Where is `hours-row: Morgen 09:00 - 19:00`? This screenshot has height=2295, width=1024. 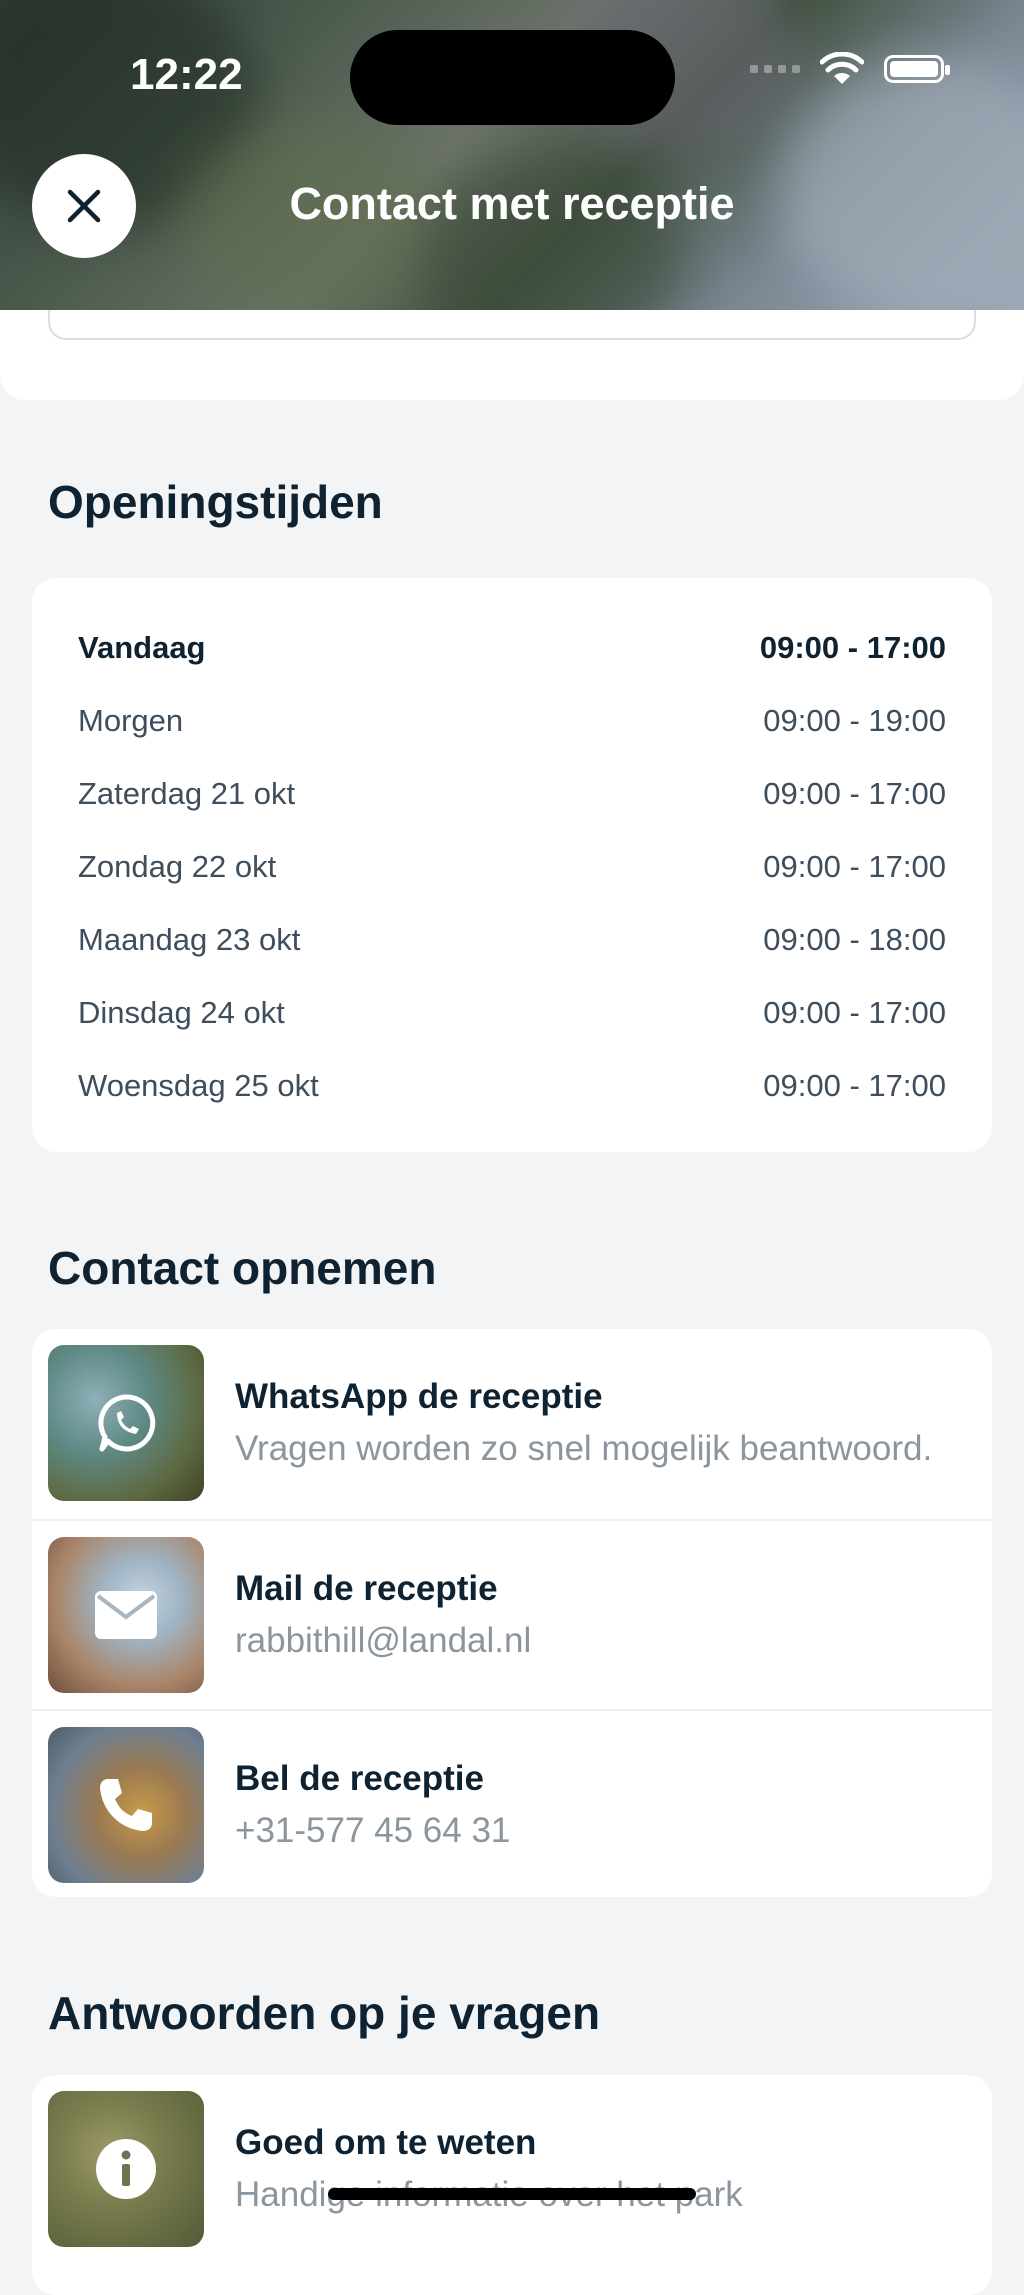 hours-row: Morgen 09:00 - 19:00 is located at coordinates (512, 721).